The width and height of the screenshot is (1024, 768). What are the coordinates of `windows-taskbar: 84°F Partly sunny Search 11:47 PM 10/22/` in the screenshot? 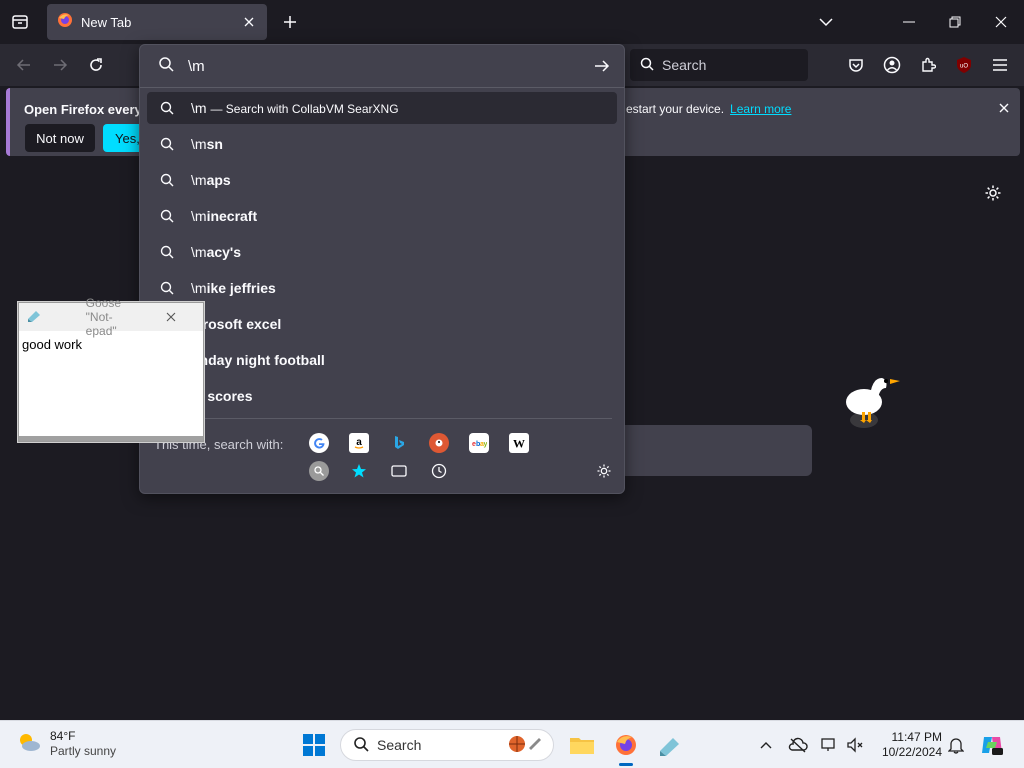 It's located at (512, 744).